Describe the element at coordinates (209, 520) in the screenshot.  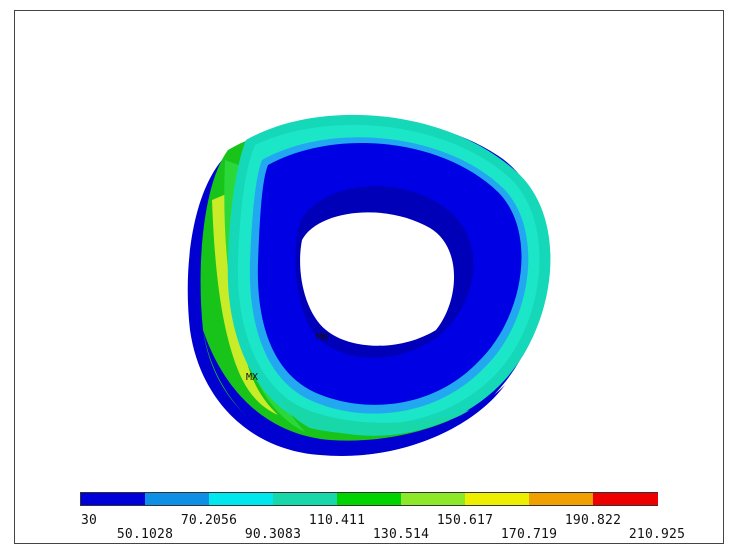
I see `legend-tick-label-2: 70.2056` at that location.